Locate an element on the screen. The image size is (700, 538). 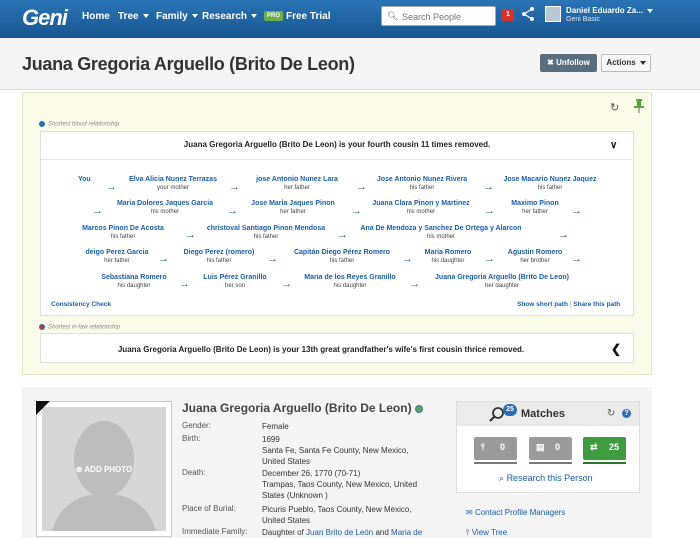
tree-matches-count: 25 is located at coordinates (614, 447).